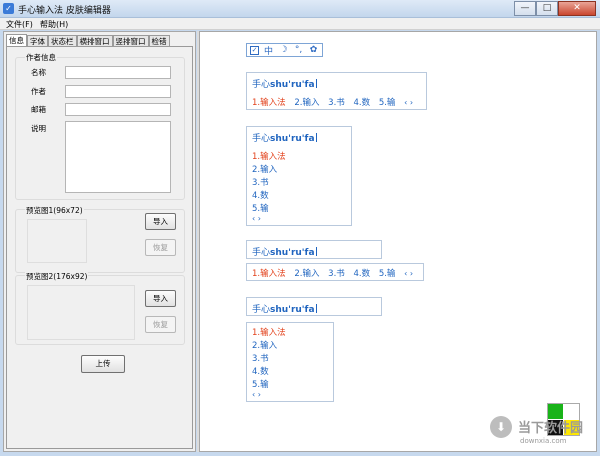 Image resolution: width=600 pixels, height=456 pixels. I want to click on download-arrow-icon: ⬇, so click(501, 427).